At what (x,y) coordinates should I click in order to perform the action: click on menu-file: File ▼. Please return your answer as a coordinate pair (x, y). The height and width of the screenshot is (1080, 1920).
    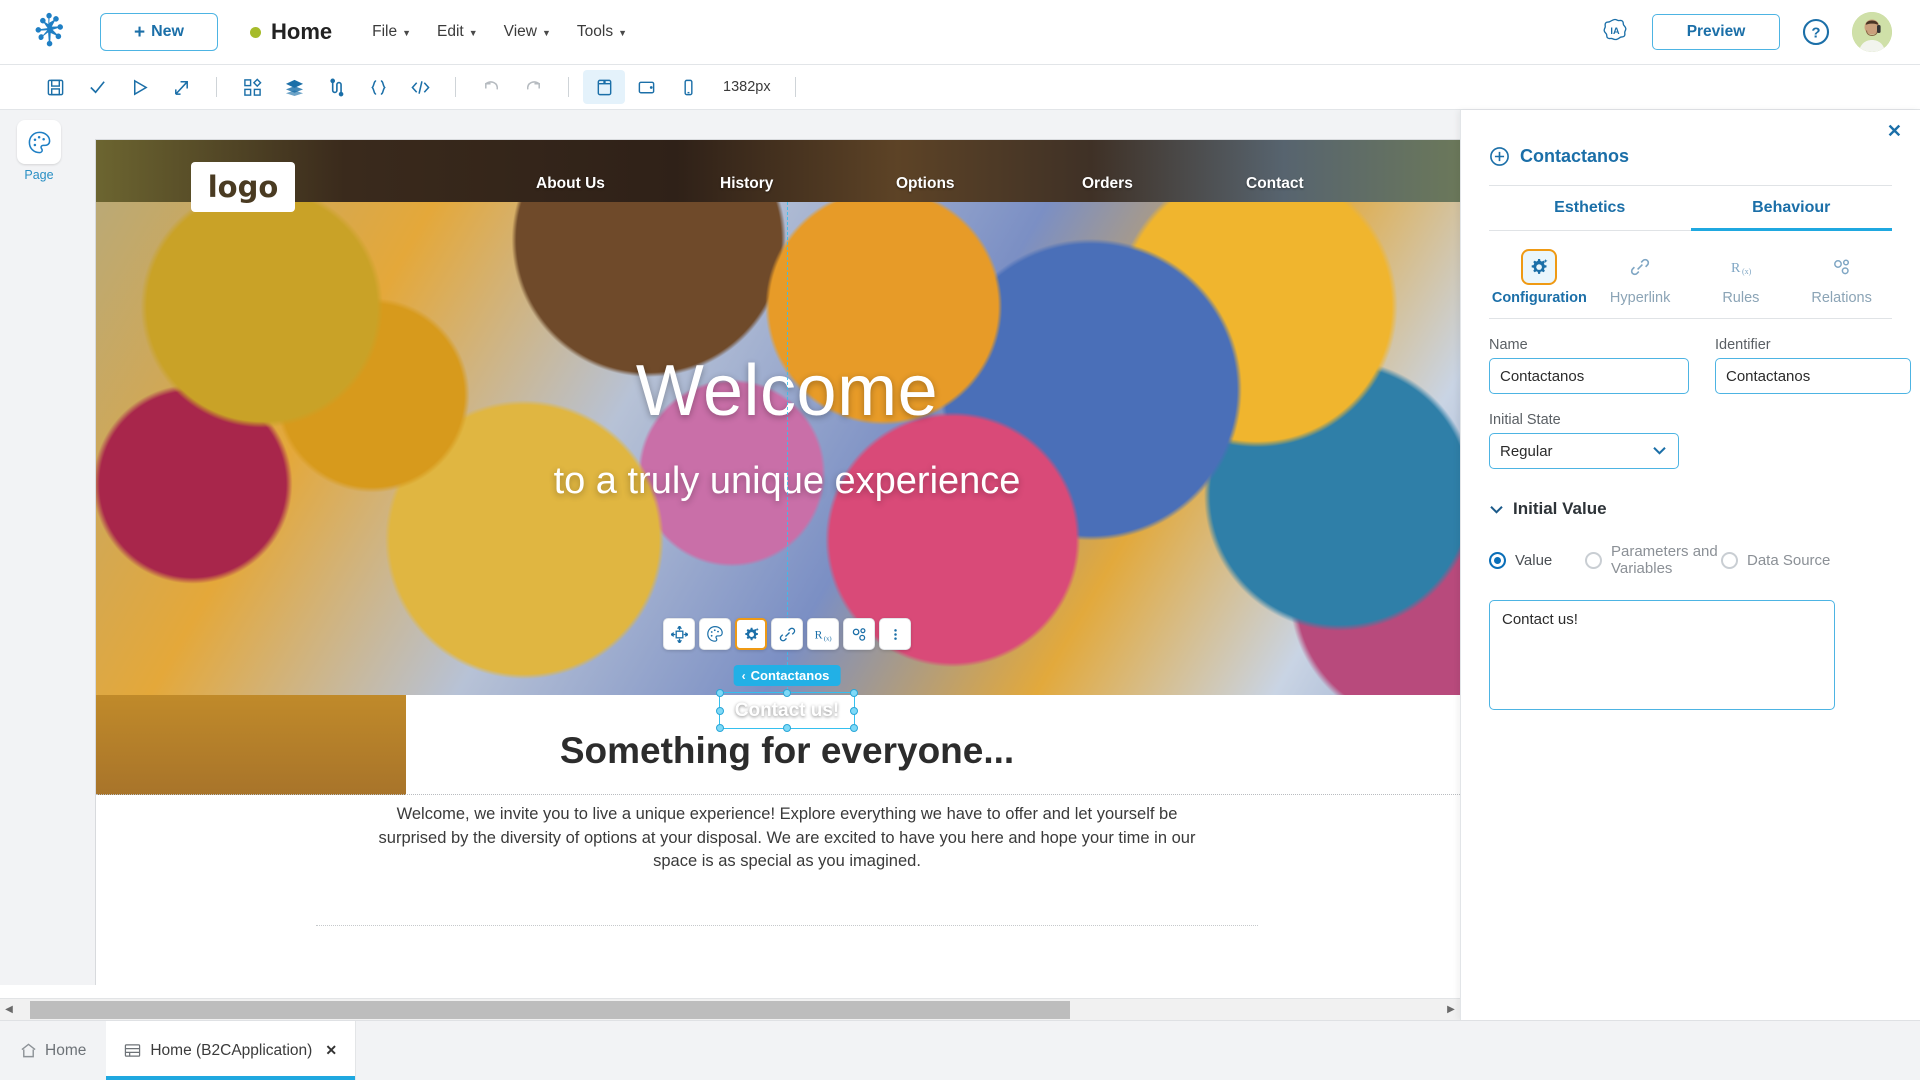
    Looking at the image, I should click on (391, 32).